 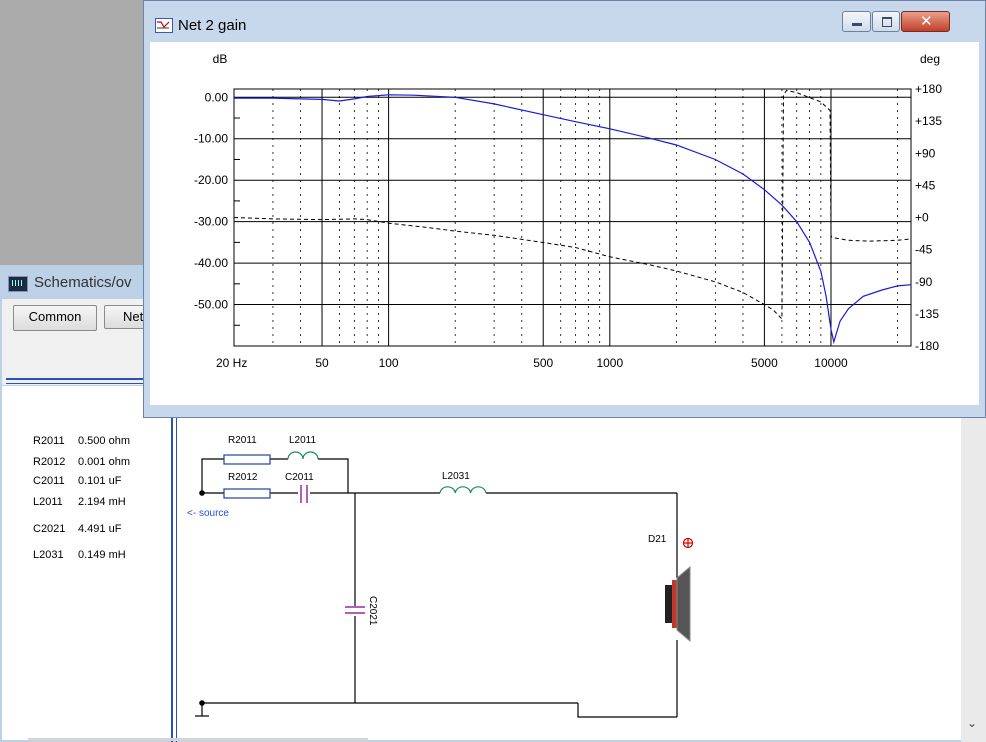 What do you see at coordinates (164, 25) in the screenshot?
I see `graph-icon` at bounding box center [164, 25].